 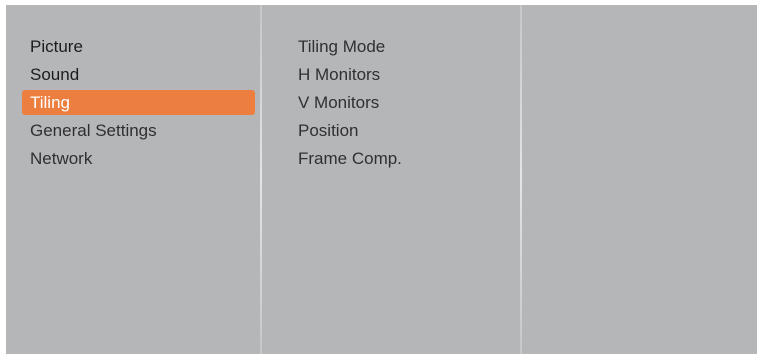 What do you see at coordinates (391, 159) in the screenshot?
I see `submenu-item-frame-comp: Frame Comp.` at bounding box center [391, 159].